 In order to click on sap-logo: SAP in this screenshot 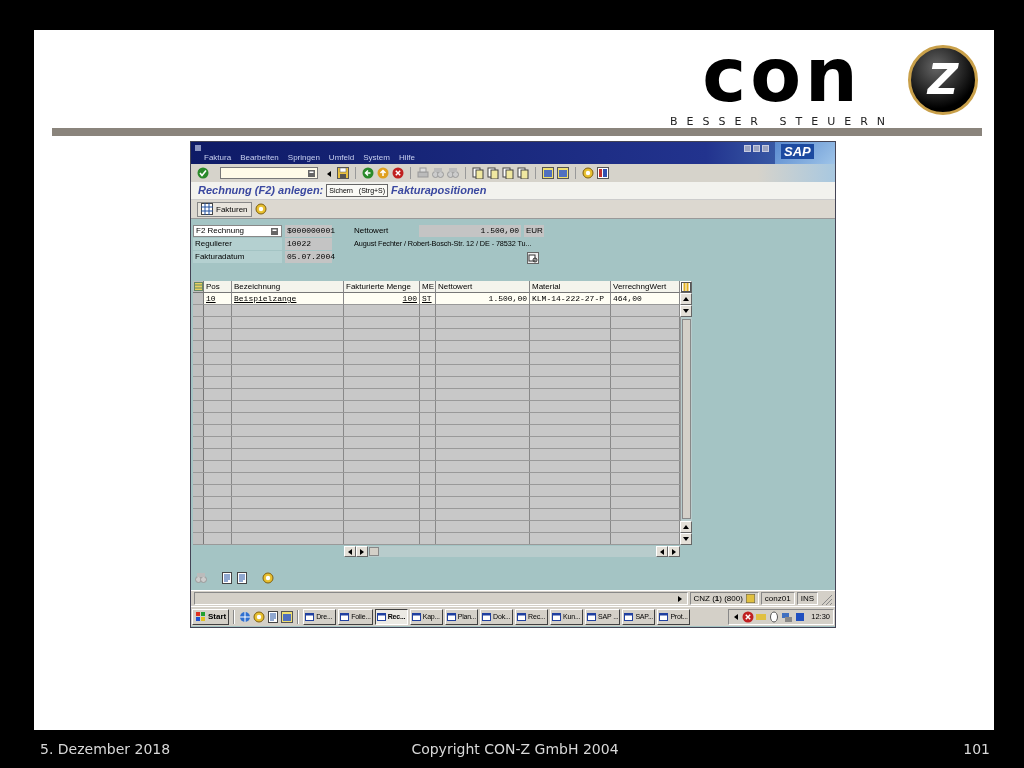, I will do `click(797, 151)`.